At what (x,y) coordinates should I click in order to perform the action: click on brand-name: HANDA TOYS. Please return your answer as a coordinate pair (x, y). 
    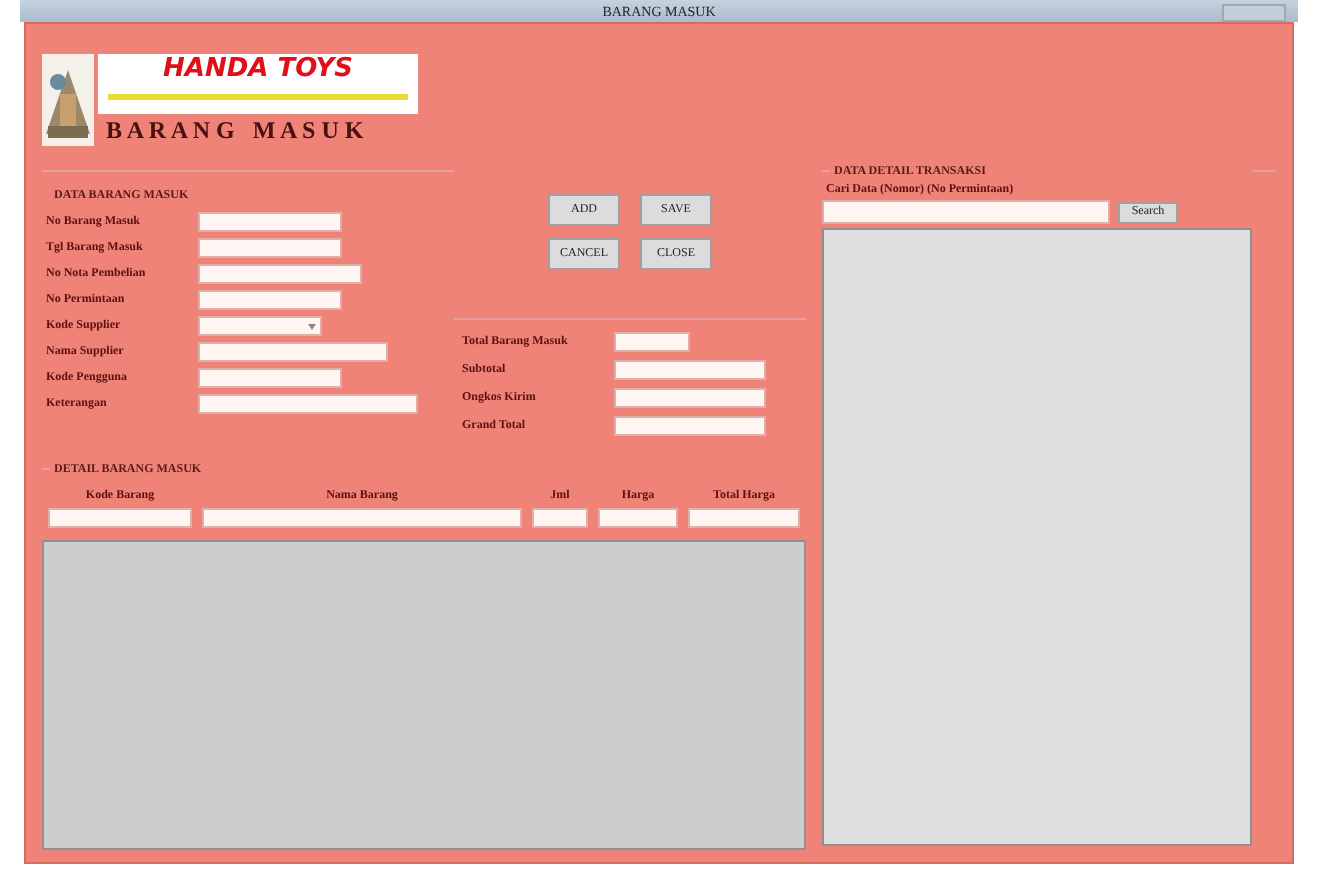
    Looking at the image, I should click on (258, 70).